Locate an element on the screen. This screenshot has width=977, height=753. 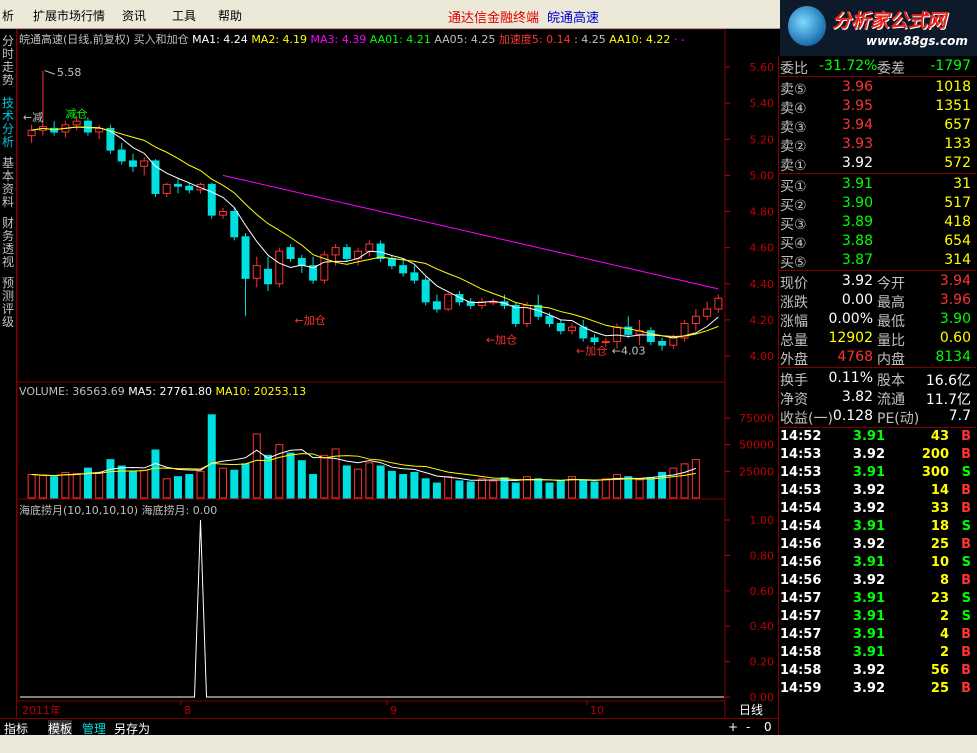
indicator-value: 海底捞月: 0.00 is located at coordinates (179, 510).